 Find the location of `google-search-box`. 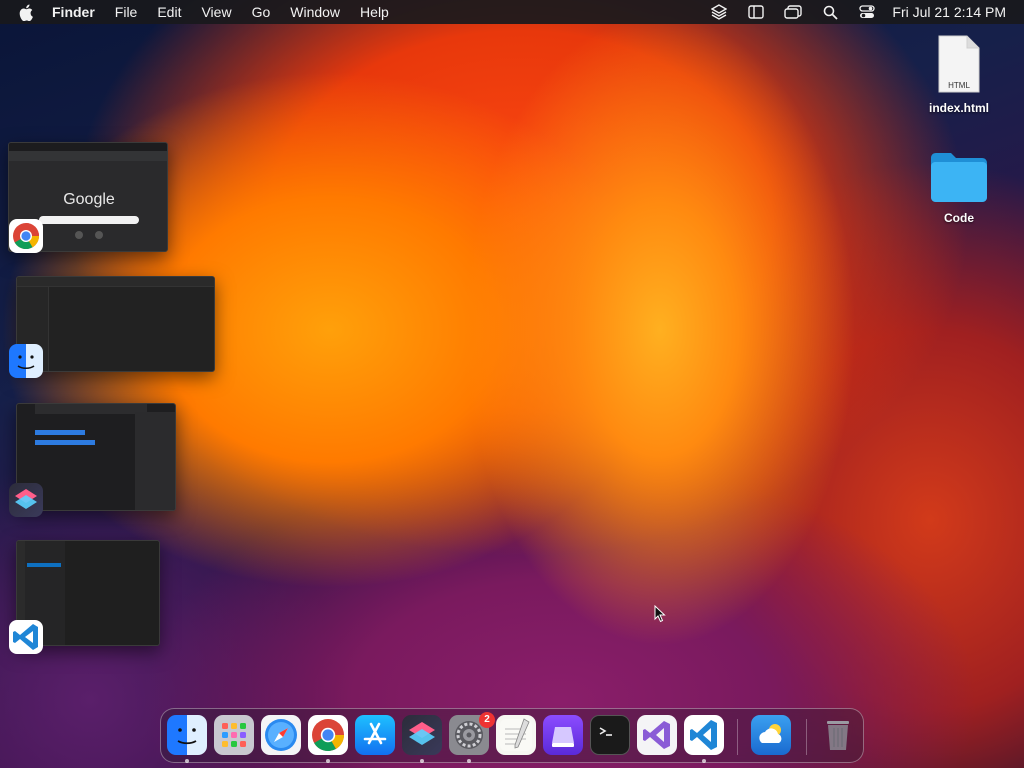

google-search-box is located at coordinates (89, 220).